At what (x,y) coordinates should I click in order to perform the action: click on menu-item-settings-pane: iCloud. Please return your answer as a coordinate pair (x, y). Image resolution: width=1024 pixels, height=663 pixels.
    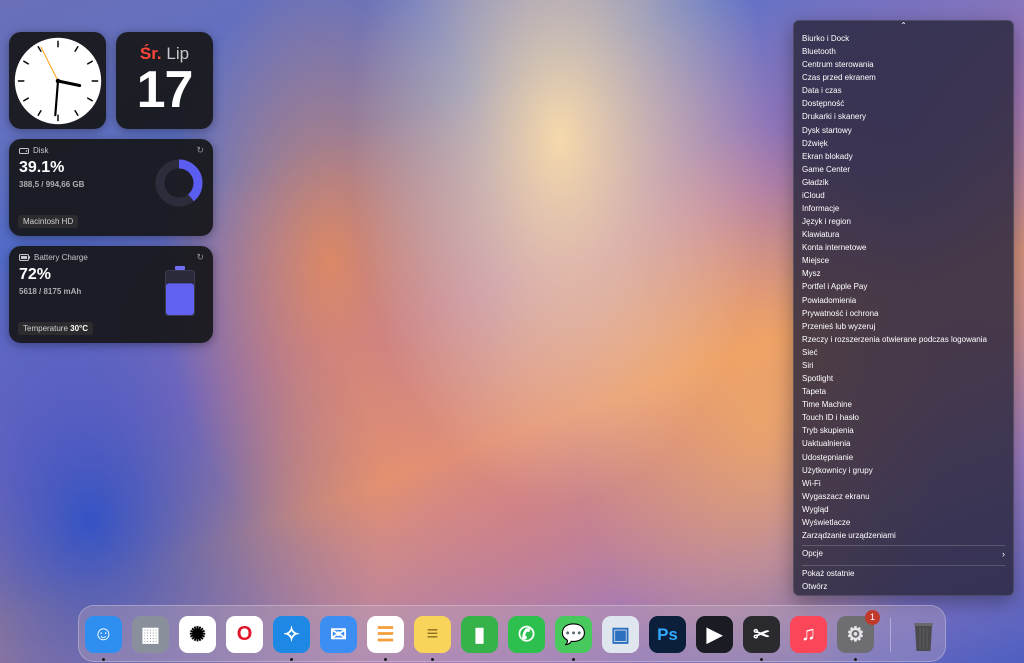
    Looking at the image, I should click on (904, 195).